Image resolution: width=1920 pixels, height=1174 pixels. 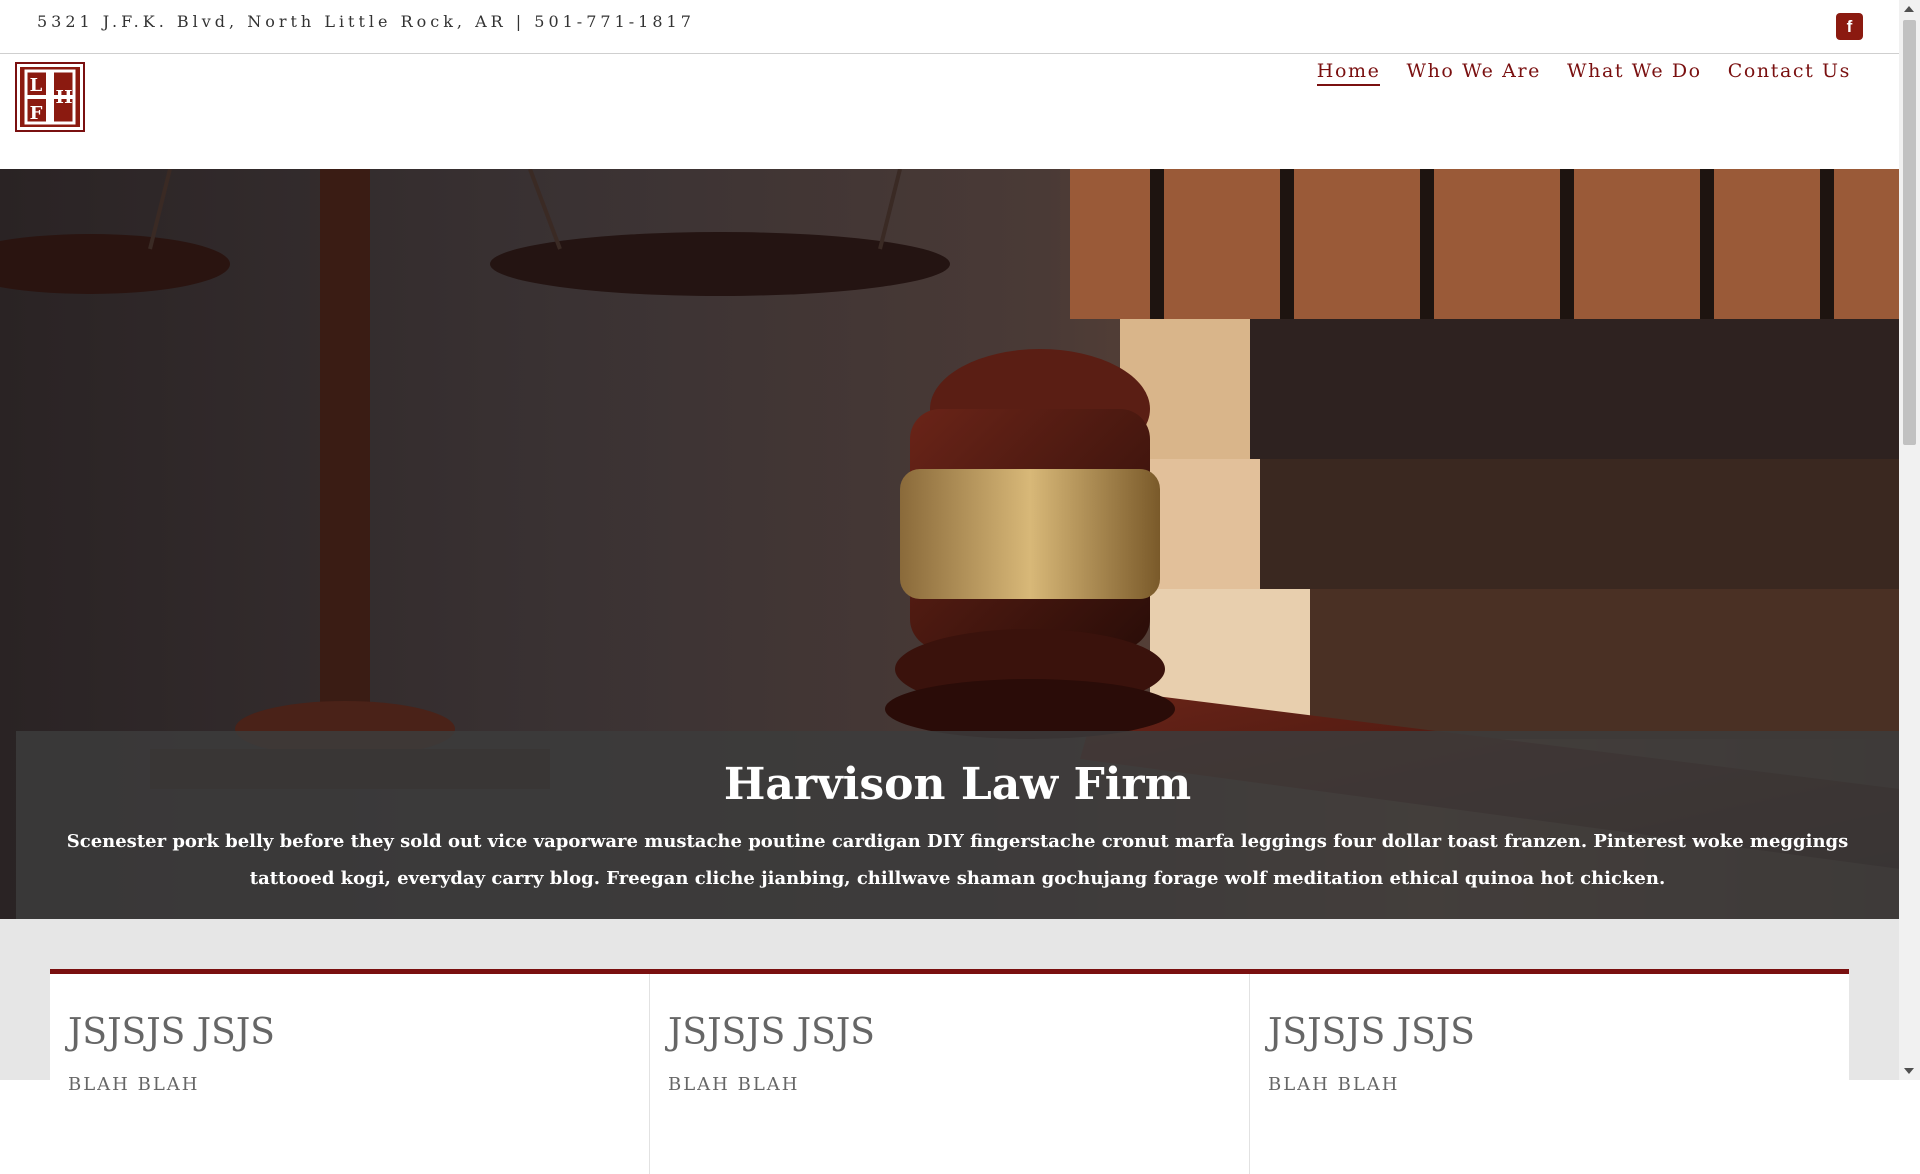 What do you see at coordinates (36, 113) in the screenshot?
I see `logo-letter-f: F` at bounding box center [36, 113].